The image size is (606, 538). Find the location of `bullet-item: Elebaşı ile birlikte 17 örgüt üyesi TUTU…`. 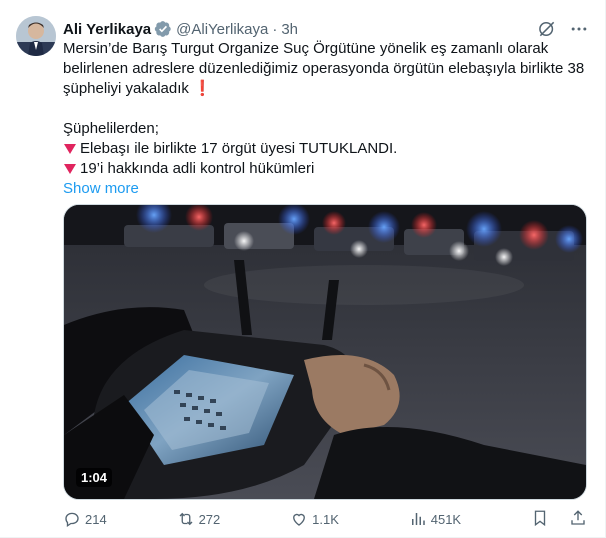

bullet-item: Elebaşı ile birlikte 17 örgüt üyesi TUTU… is located at coordinates (325, 149).